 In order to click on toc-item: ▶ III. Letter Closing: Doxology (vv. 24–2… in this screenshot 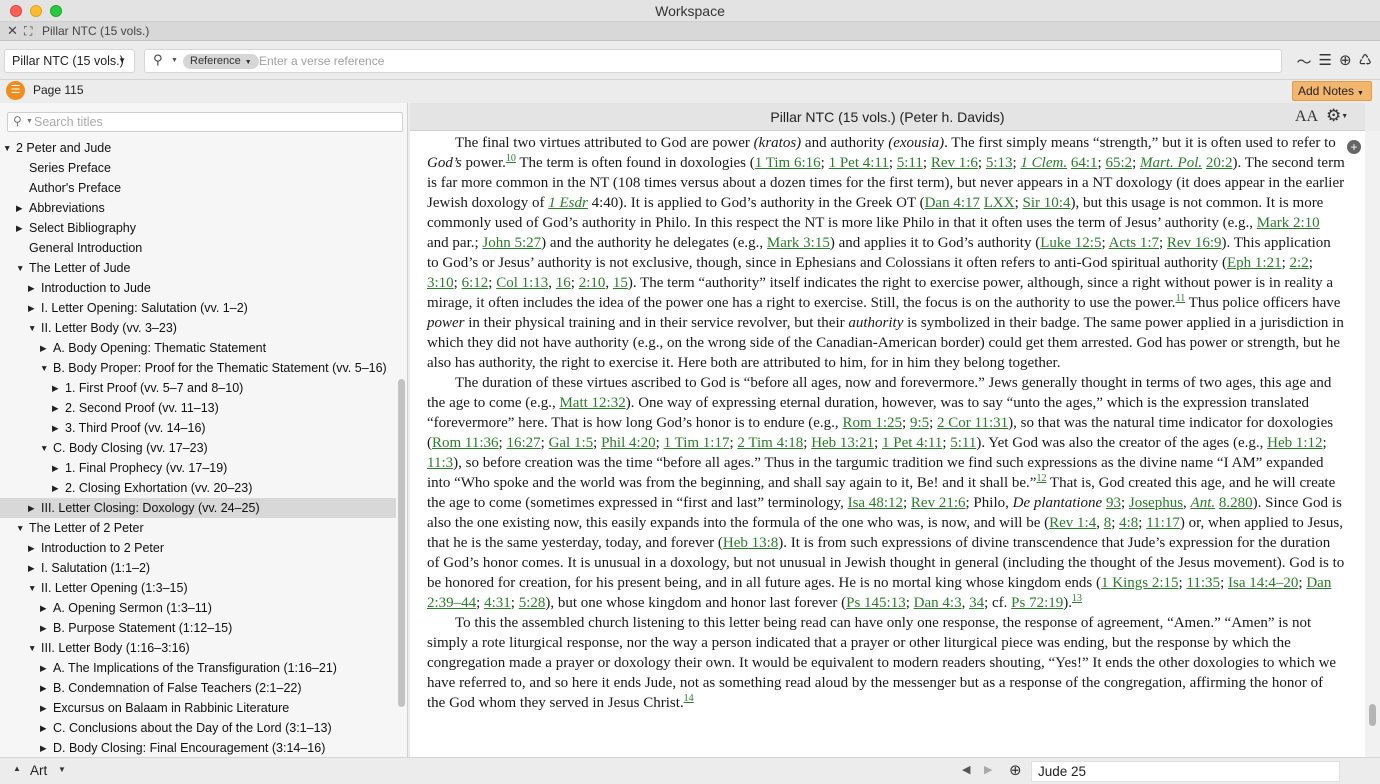, I will do `click(198, 508)`.